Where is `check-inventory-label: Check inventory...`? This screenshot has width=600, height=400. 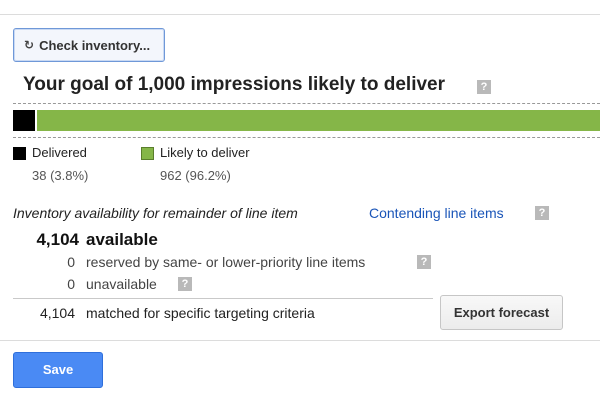 check-inventory-label: Check inventory... is located at coordinates (95, 45).